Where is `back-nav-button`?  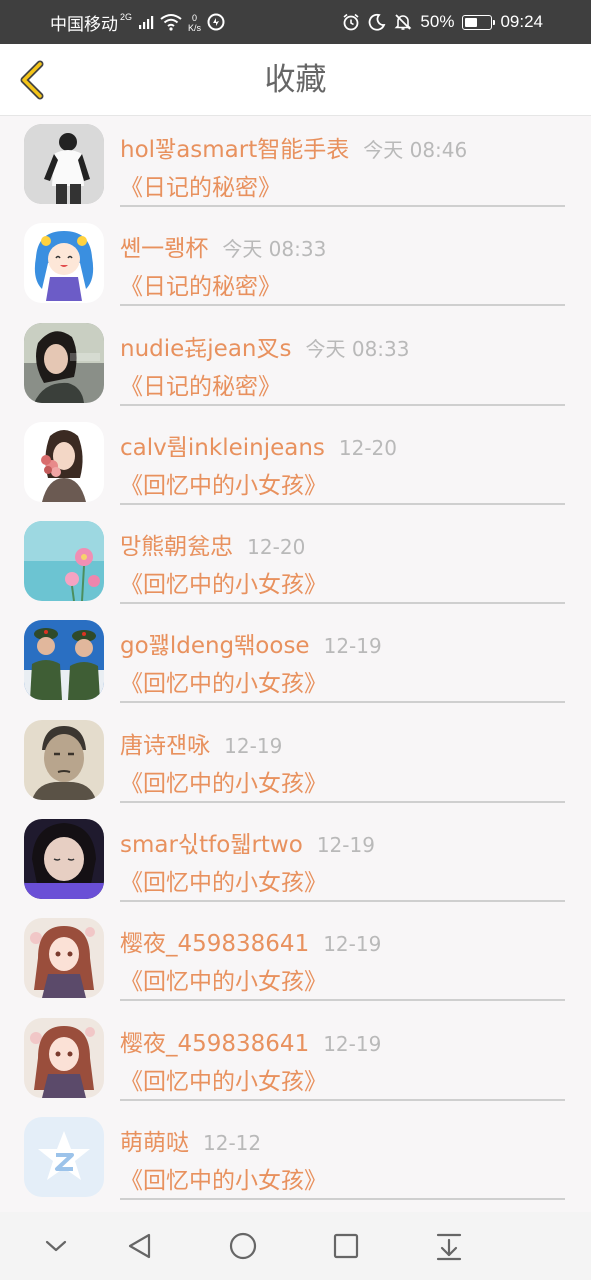 back-nav-button is located at coordinates (140, 1246).